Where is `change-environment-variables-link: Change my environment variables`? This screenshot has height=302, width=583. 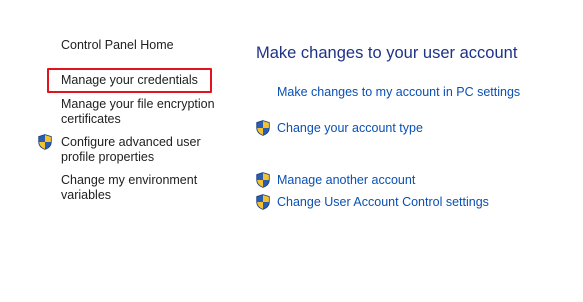 change-environment-variables-link: Change my environment variables is located at coordinates (129, 188).